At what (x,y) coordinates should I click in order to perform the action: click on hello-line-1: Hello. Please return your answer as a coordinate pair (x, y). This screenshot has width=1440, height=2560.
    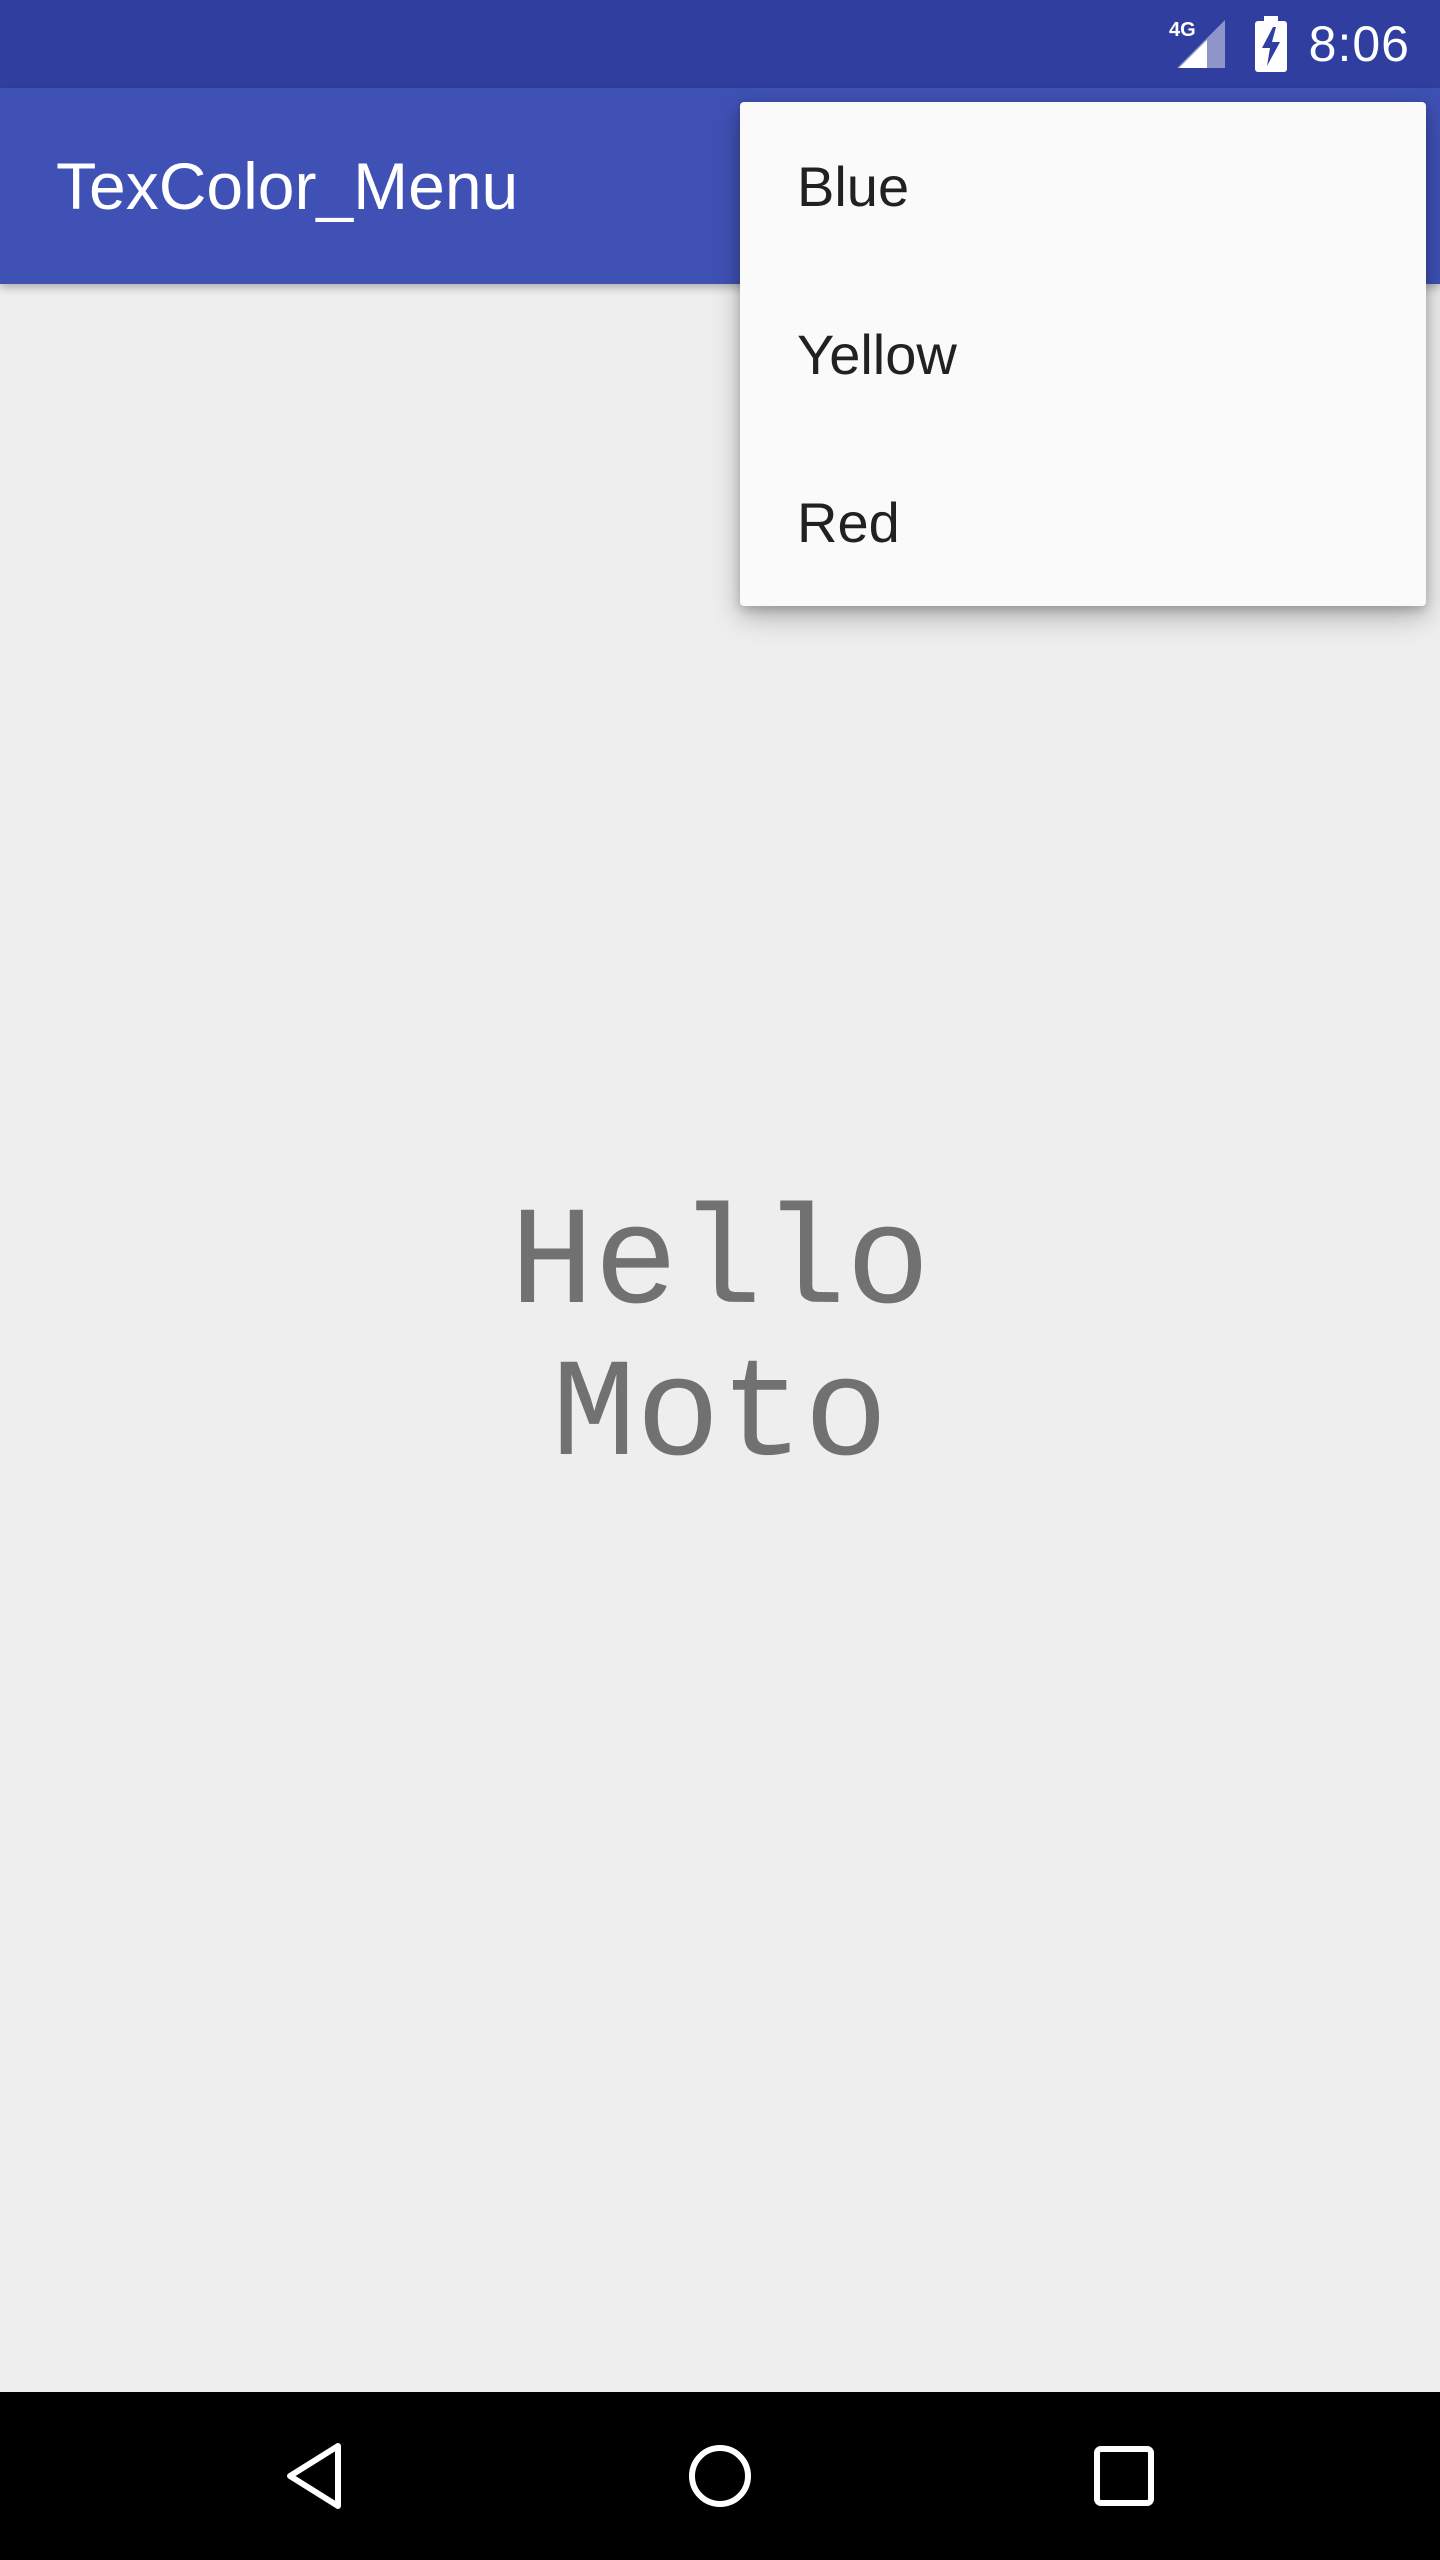
    Looking at the image, I should click on (720, 1265).